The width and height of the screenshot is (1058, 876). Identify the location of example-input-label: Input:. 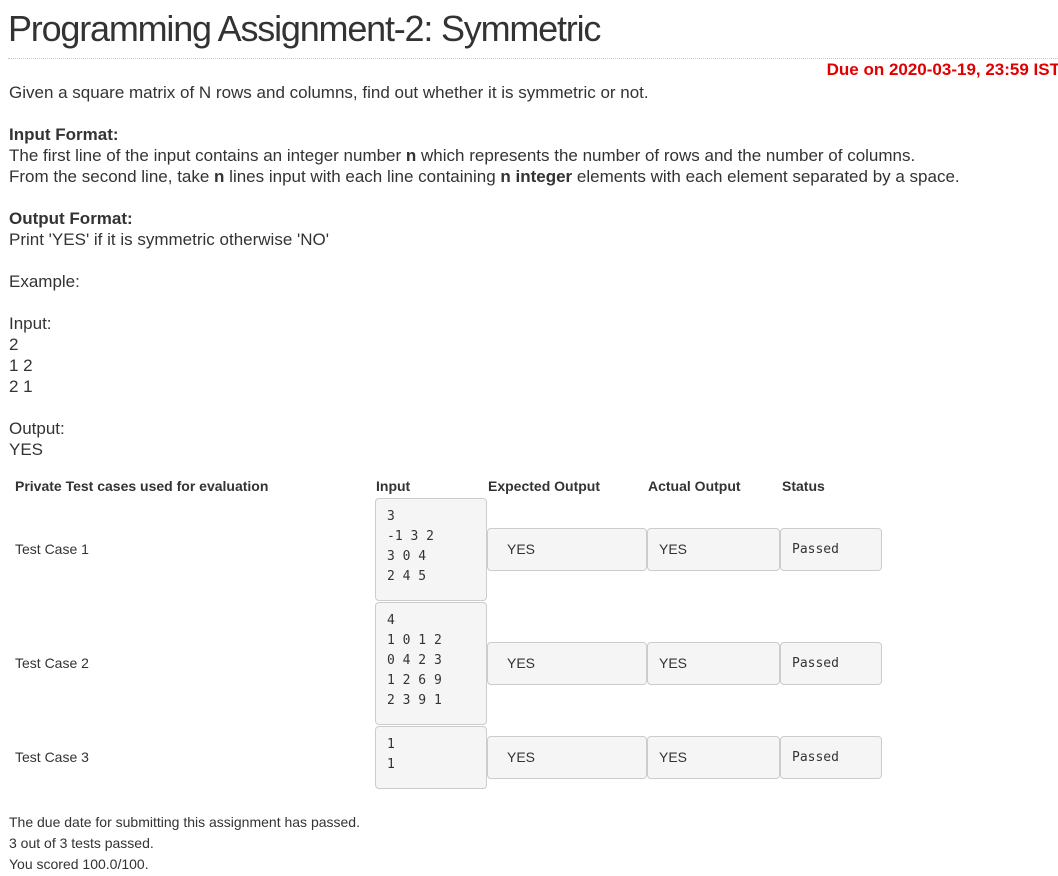
(30, 323).